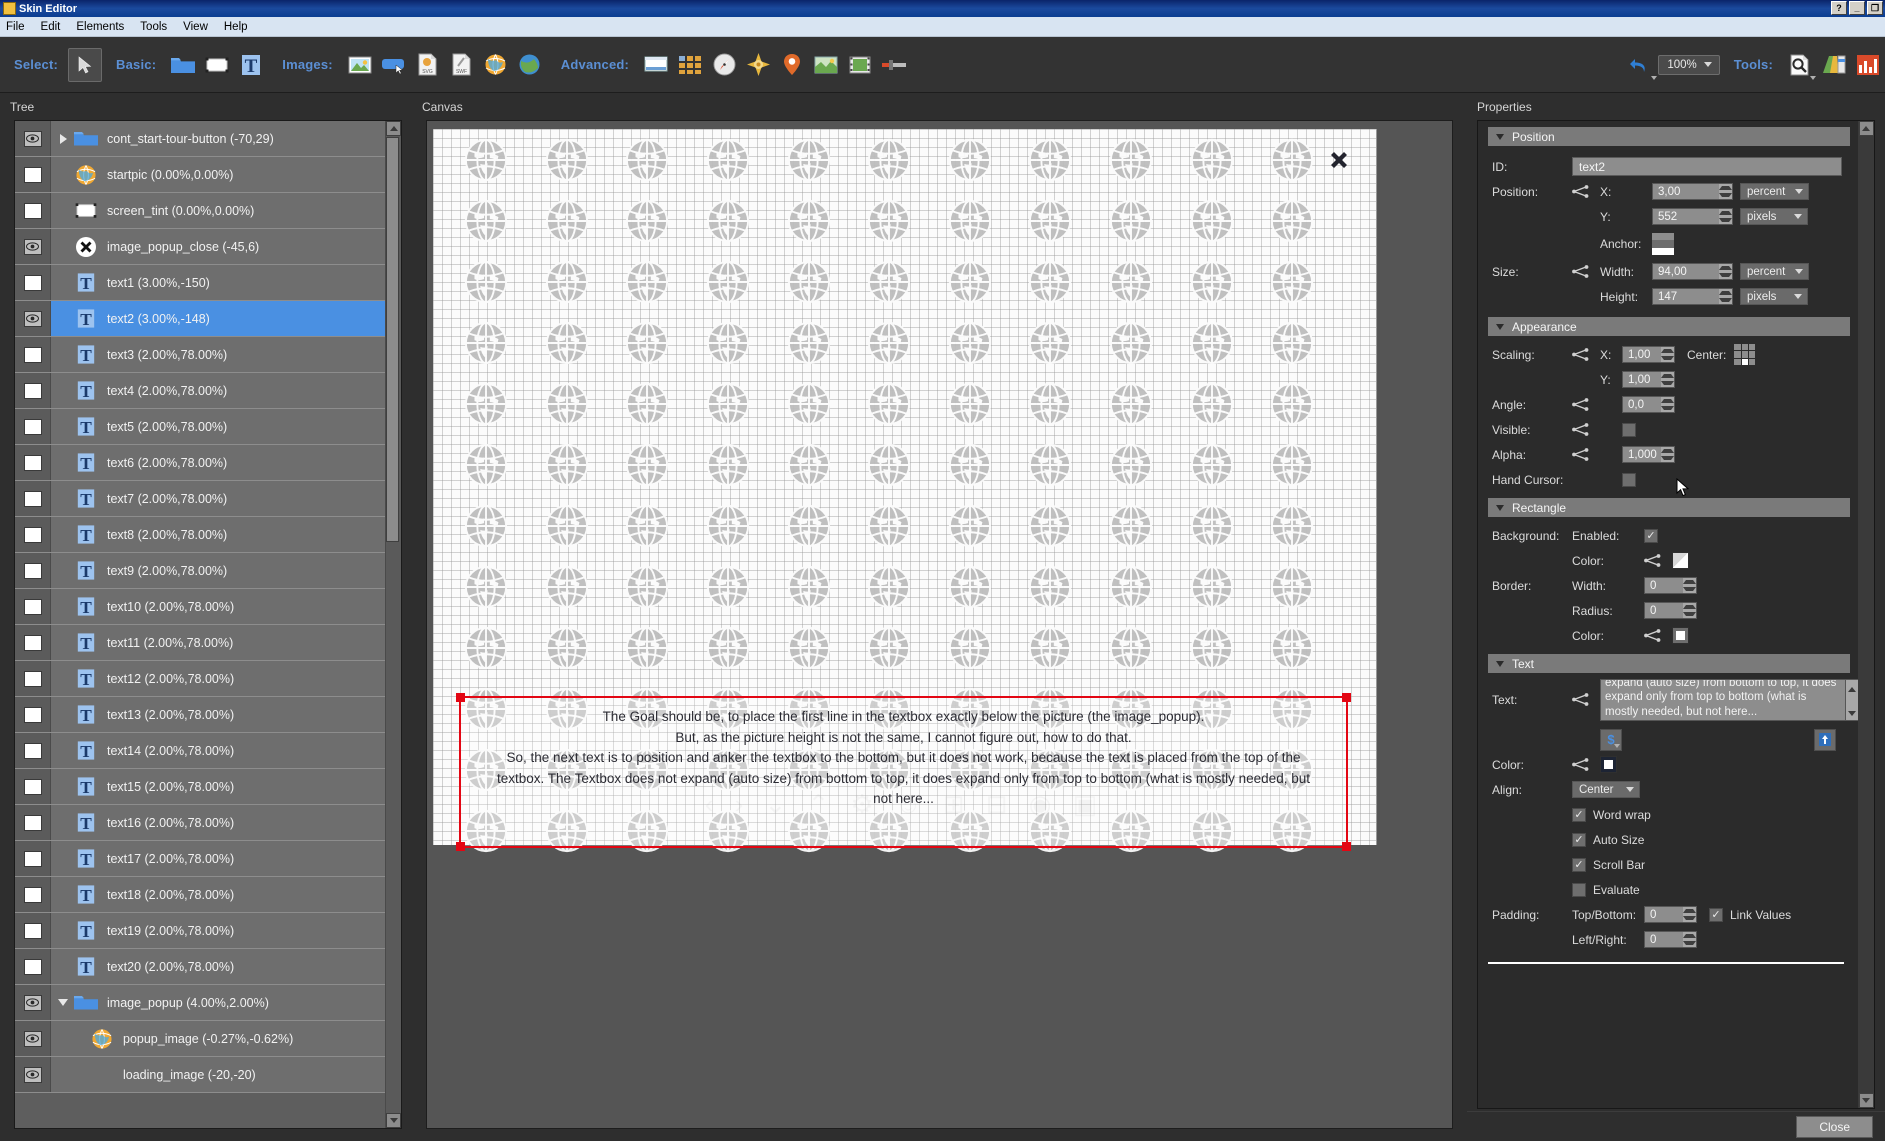 Image resolution: width=1885 pixels, height=1141 pixels. Describe the element at coordinates (826, 65) in the screenshot. I see `map-icon` at that location.